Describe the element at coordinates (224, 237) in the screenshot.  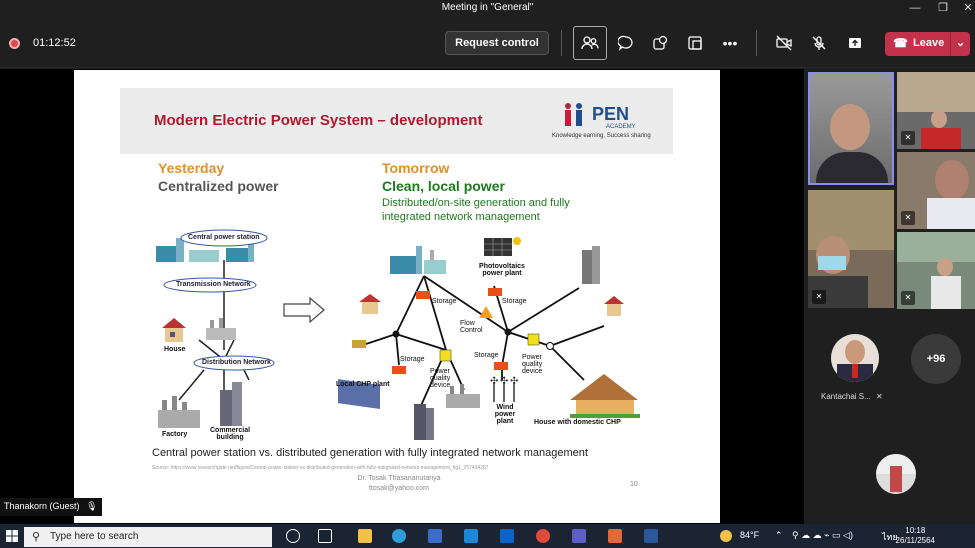
I see `central-station-label: Central power station` at that location.